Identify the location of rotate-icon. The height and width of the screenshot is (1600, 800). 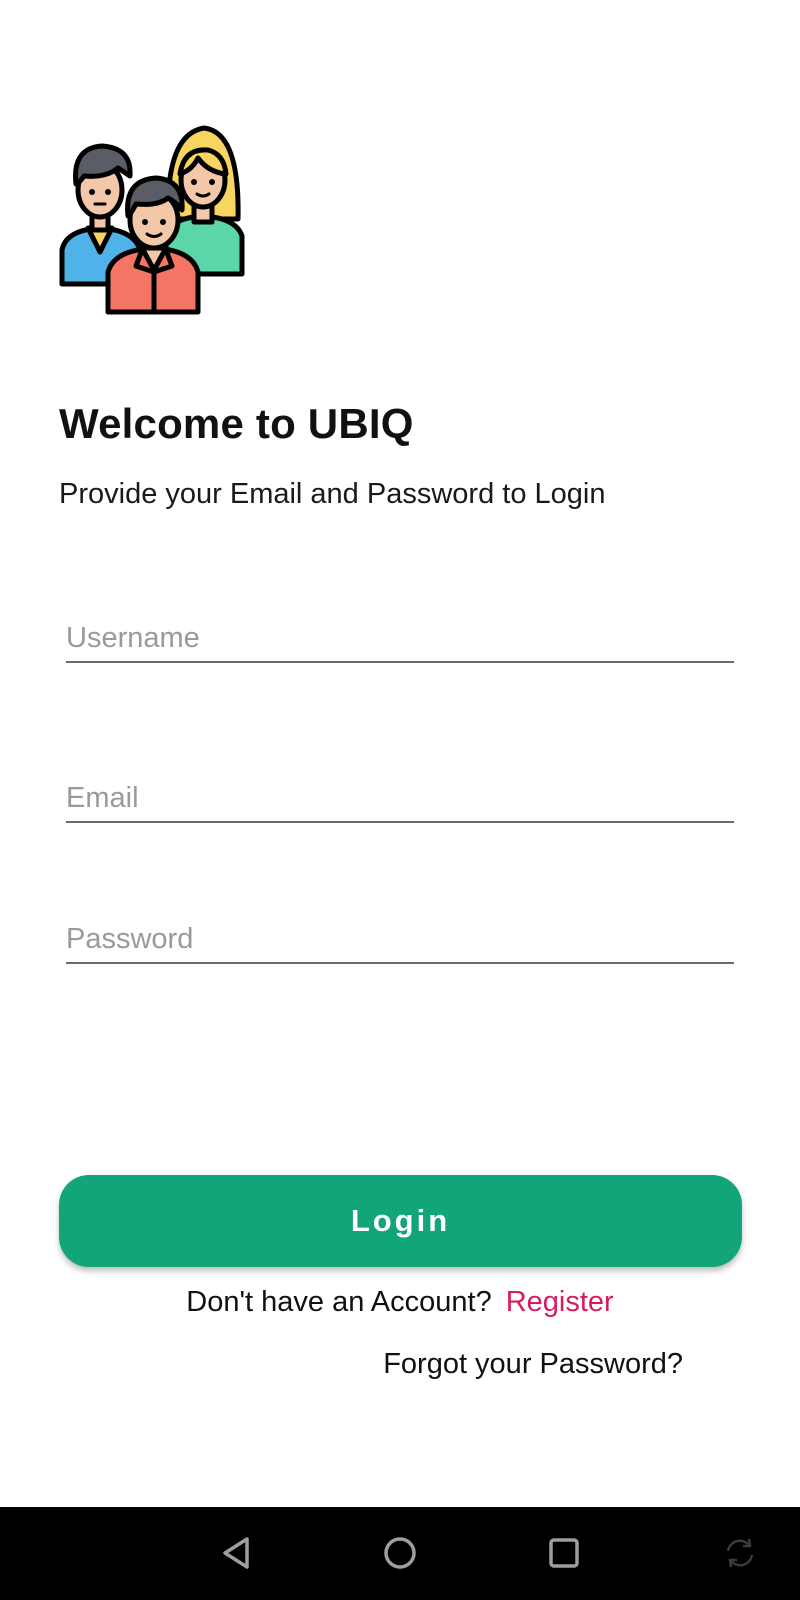
(740, 1553).